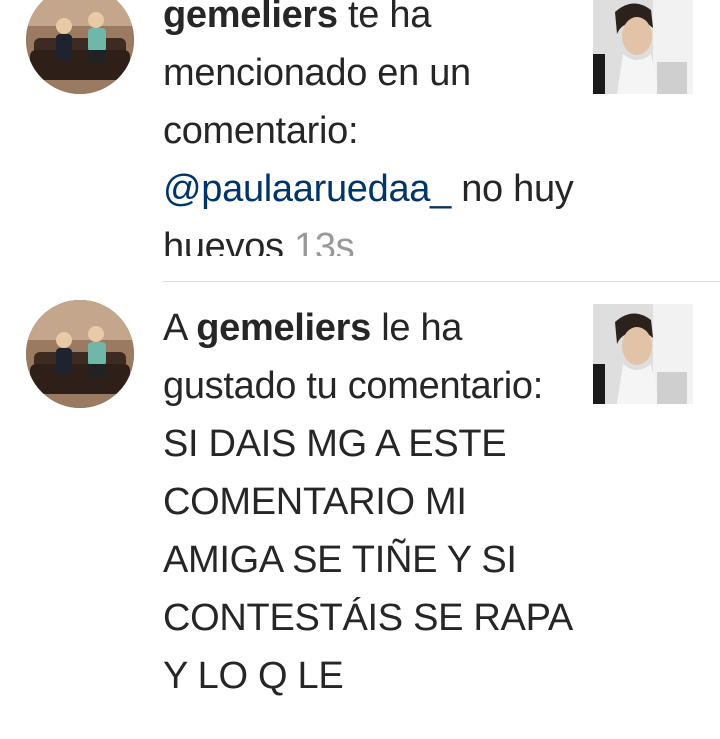  What do you see at coordinates (307, 189) in the screenshot?
I see `mention-link: @paulaaruedaa_` at bounding box center [307, 189].